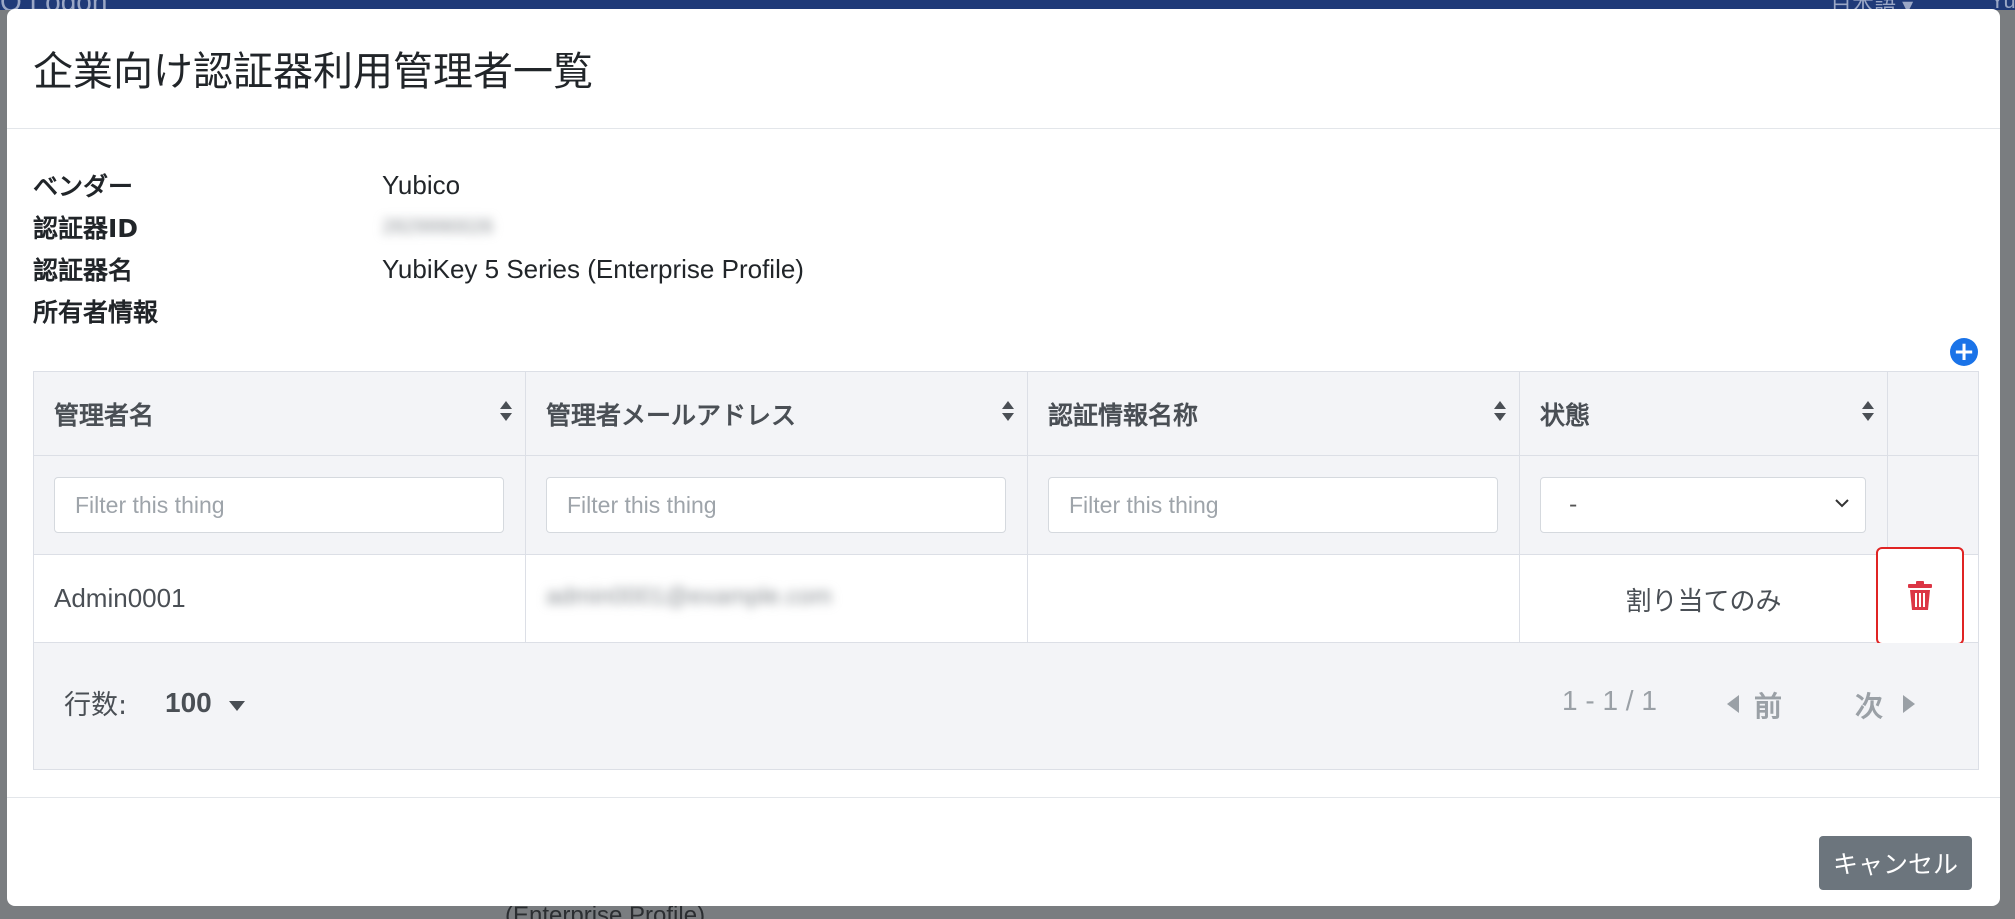  What do you see at coordinates (1609, 700) in the screenshot?
I see `page-range: 1 - 1 / 1` at bounding box center [1609, 700].